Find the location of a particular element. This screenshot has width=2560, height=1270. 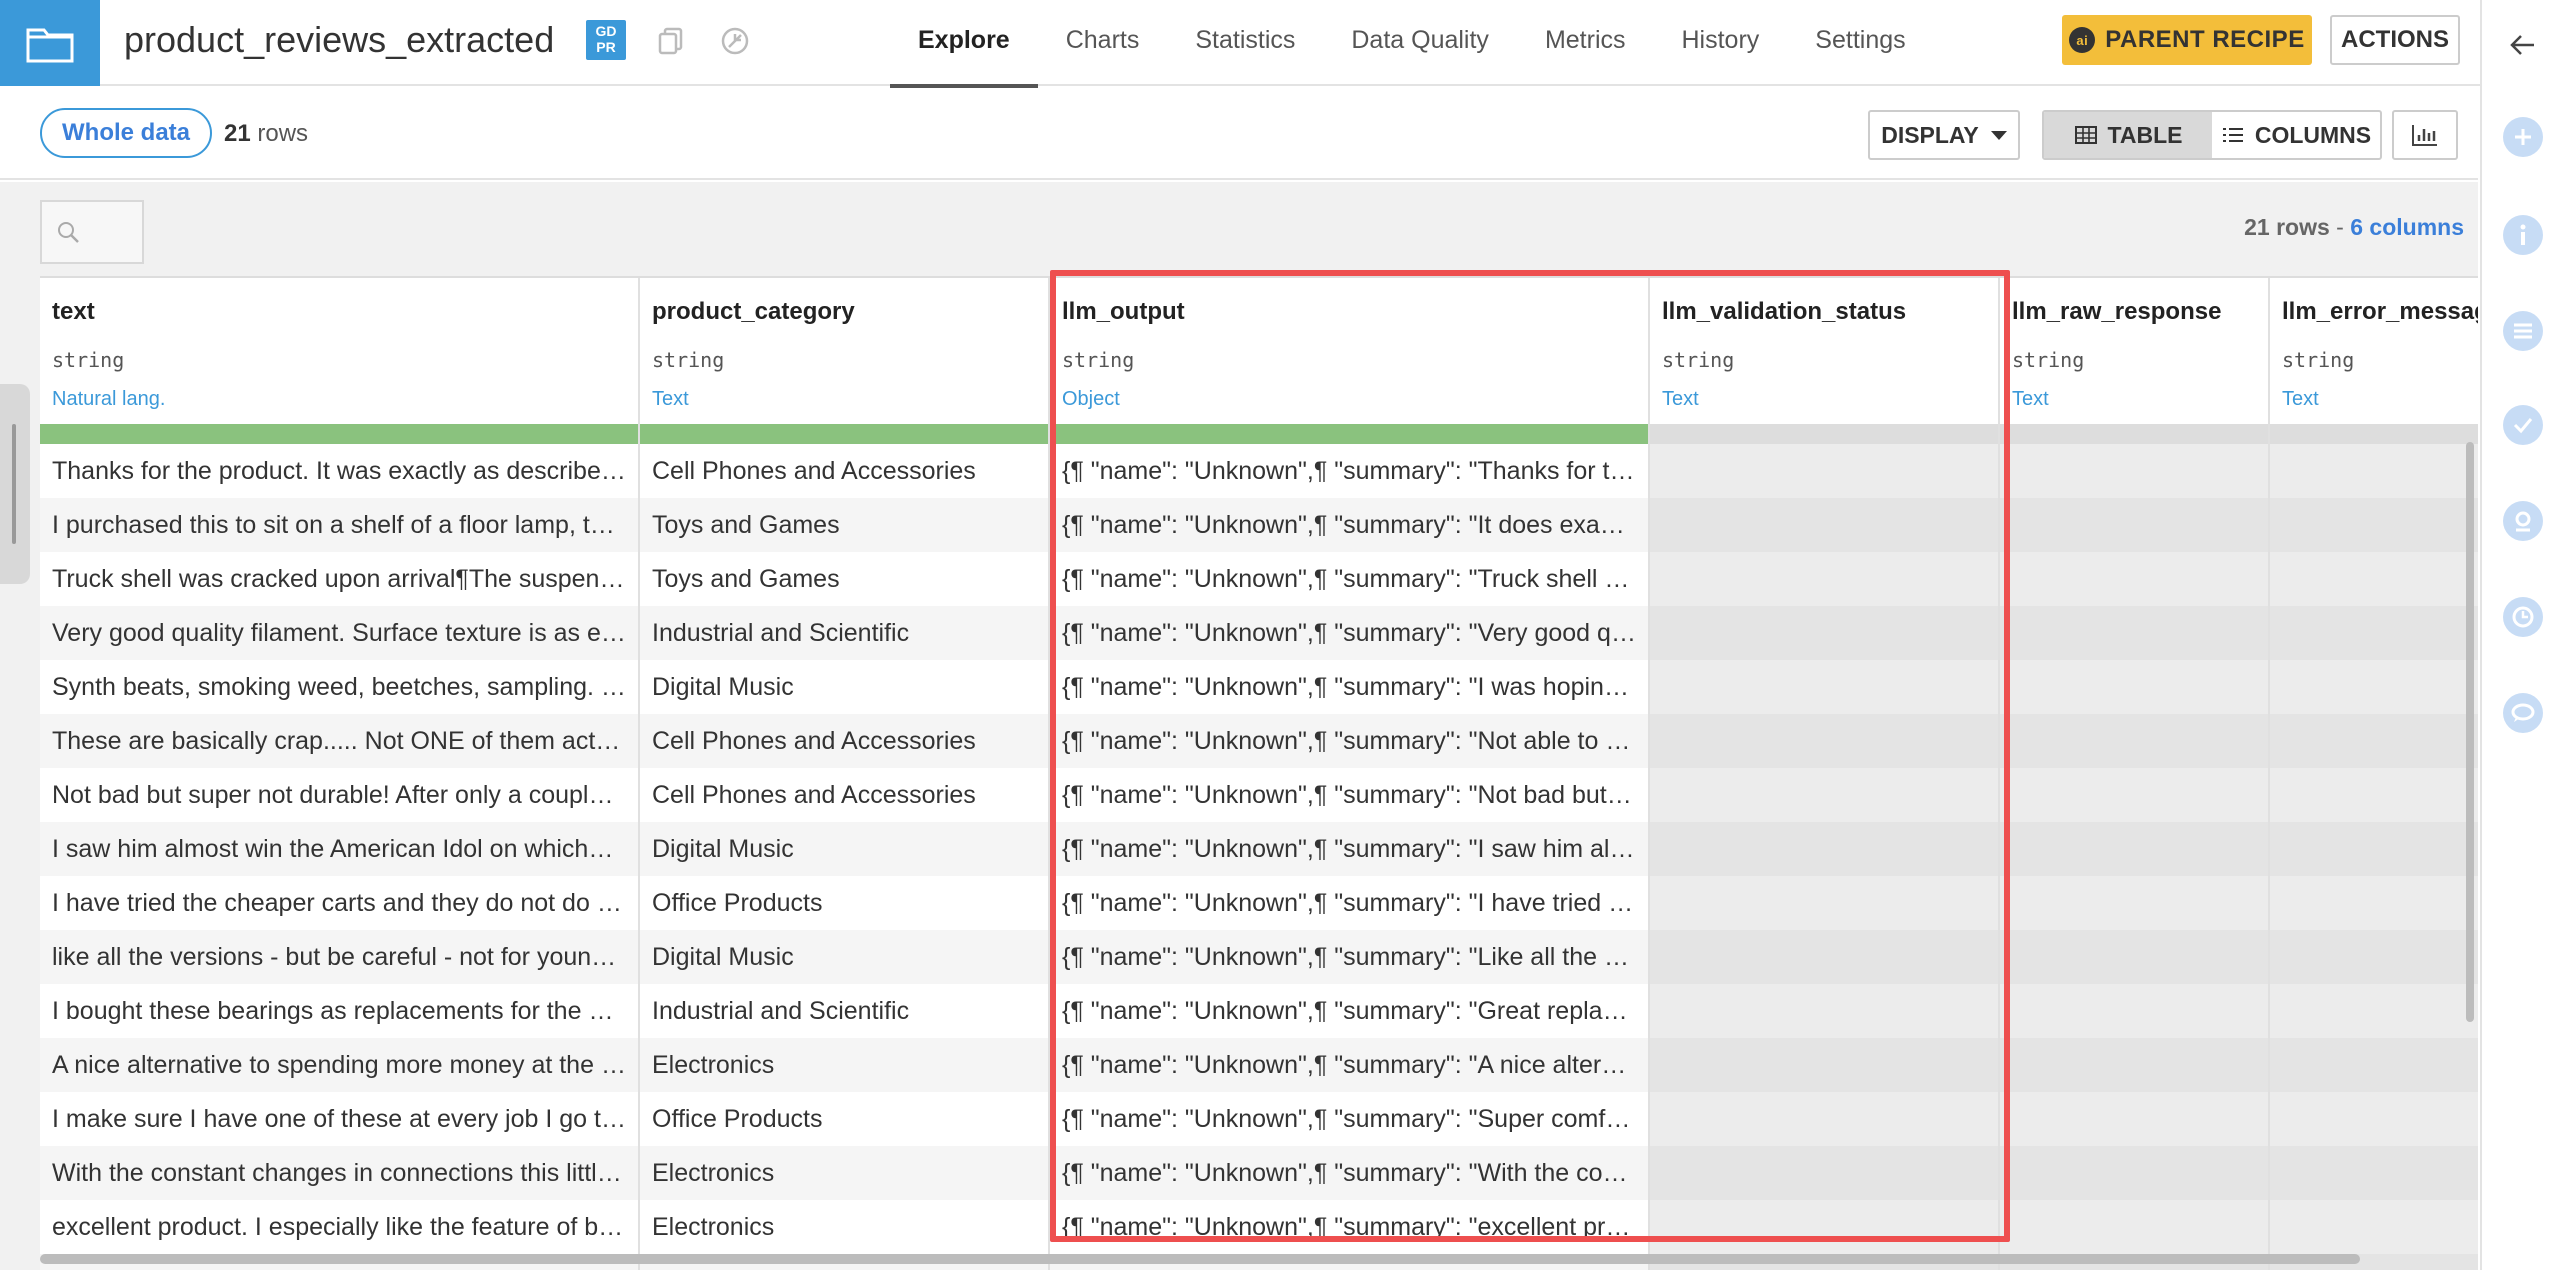

check-icon is located at coordinates (2523, 425).